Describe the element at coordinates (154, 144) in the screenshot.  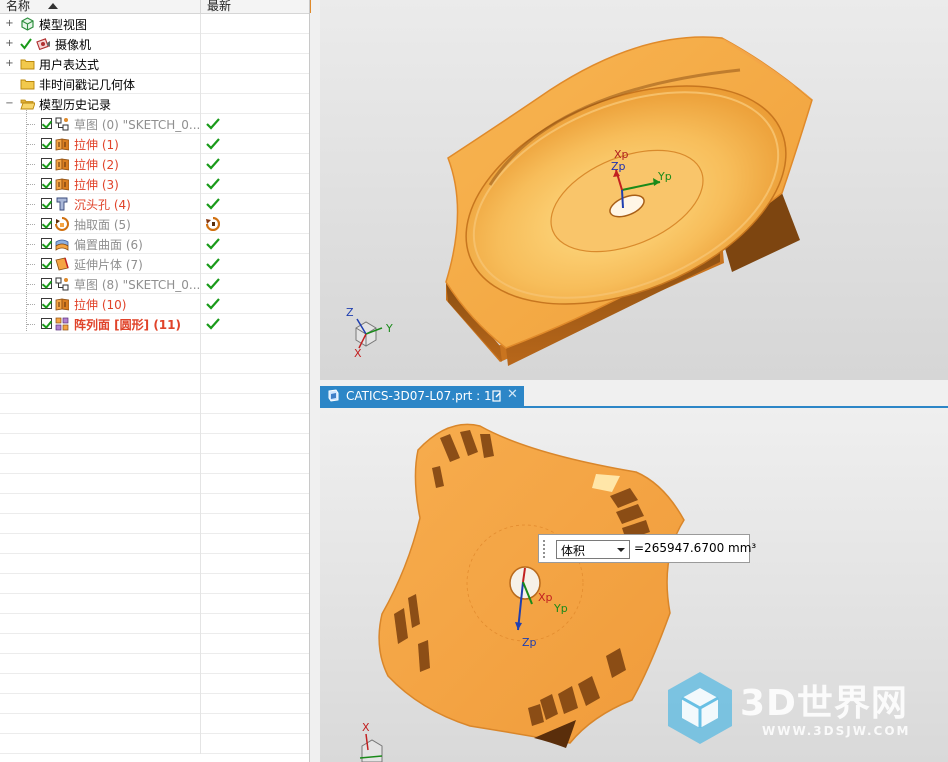
I see `feature-row: 拉伸 (1)` at that location.